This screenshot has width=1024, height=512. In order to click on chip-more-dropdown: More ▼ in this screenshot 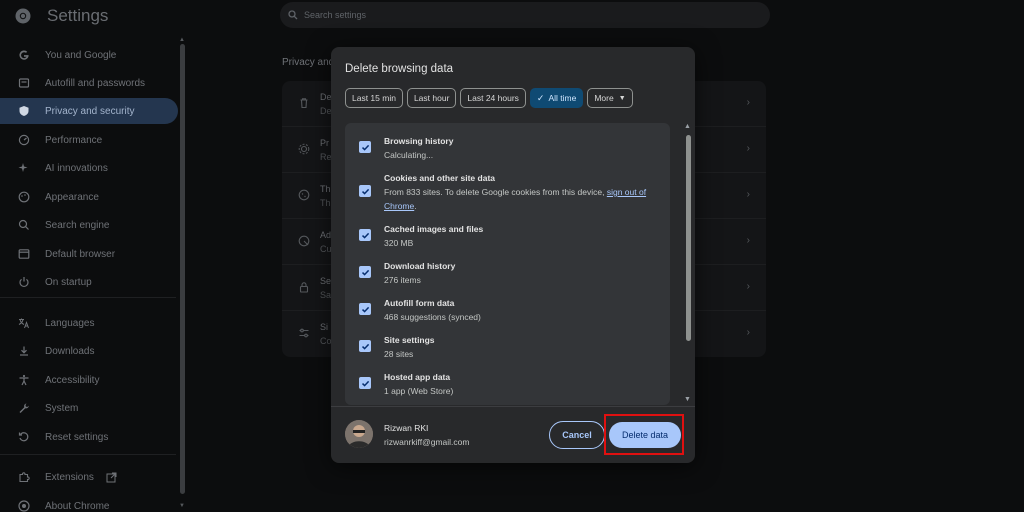, I will do `click(610, 98)`.